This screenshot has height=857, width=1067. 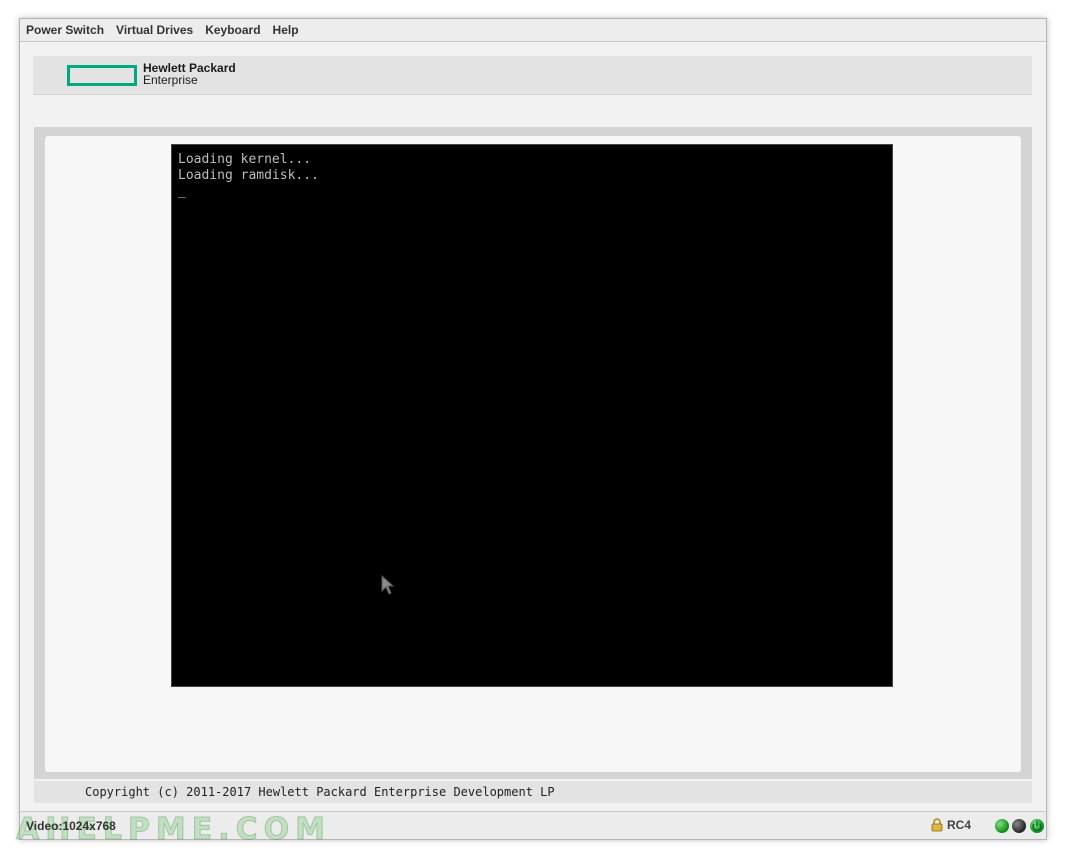 I want to click on hpe-logo-text: Hewlett Packard Enterprise, so click(x=189, y=74).